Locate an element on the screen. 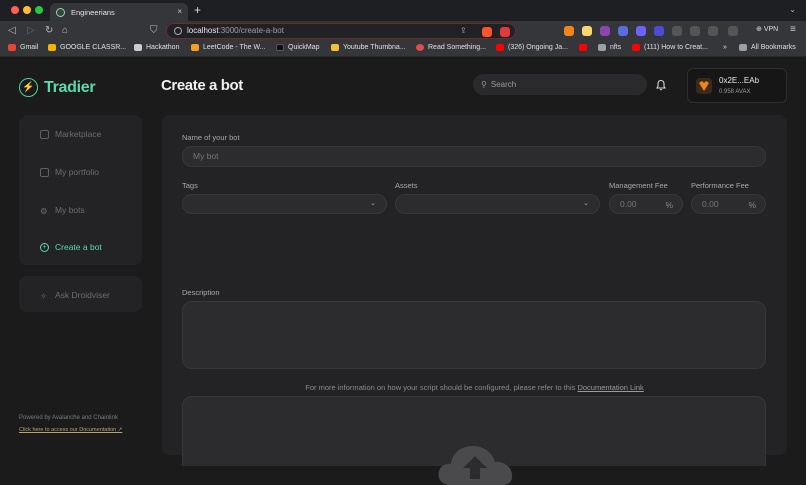 Image resolution: width=806 pixels, height=485 pixels. back-arrow-icon: ◁ is located at coordinates (12, 30).